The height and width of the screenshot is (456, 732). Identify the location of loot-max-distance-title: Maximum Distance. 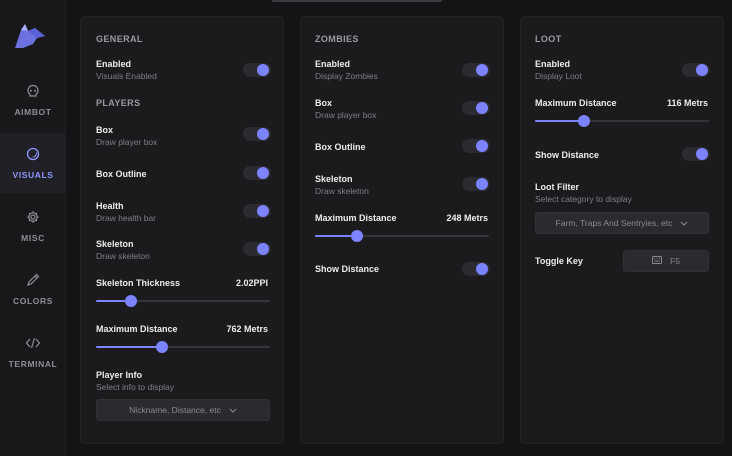
(576, 103).